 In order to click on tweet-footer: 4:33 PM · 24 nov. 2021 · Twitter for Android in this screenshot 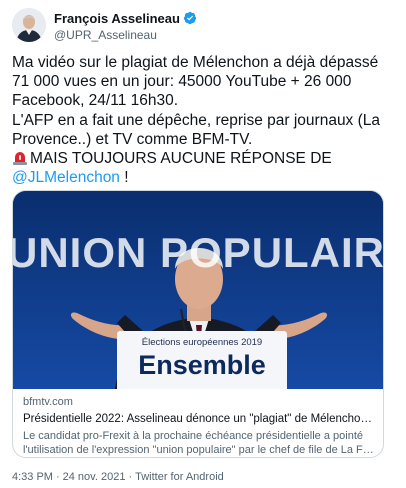, I will do `click(118, 477)`.